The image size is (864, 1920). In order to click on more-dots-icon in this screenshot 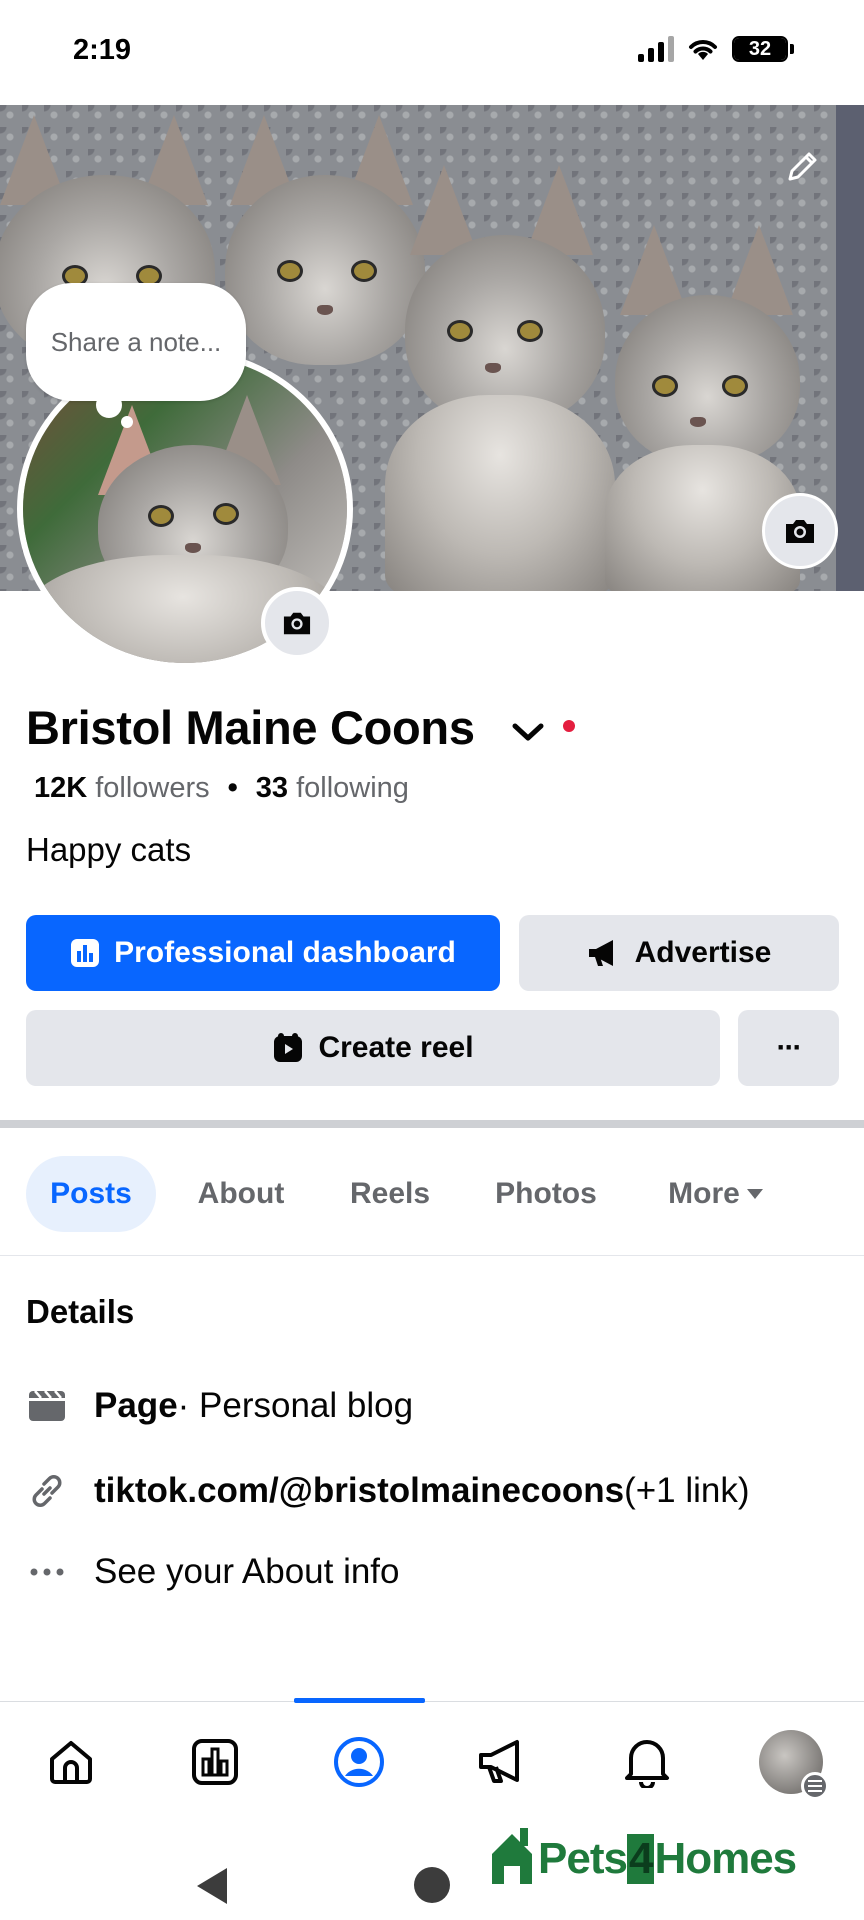, I will do `click(47, 1572)`.